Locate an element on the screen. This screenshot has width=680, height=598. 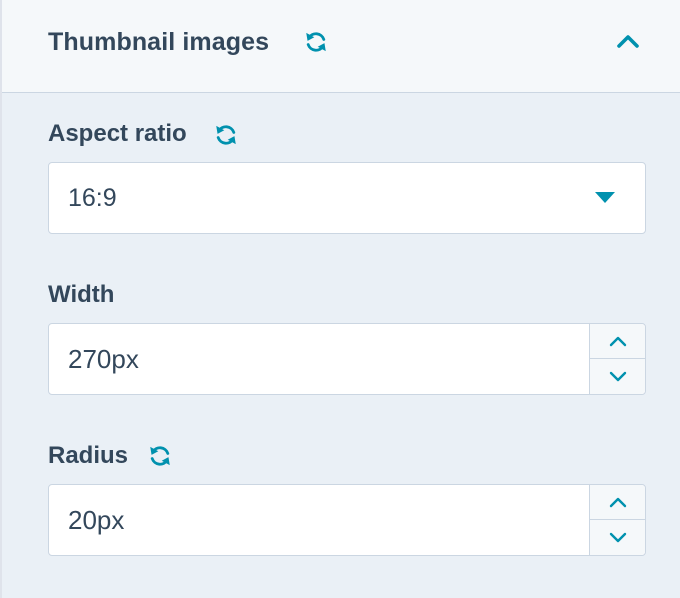
aspect-ratio-label: Aspect ratio is located at coordinates (117, 133).